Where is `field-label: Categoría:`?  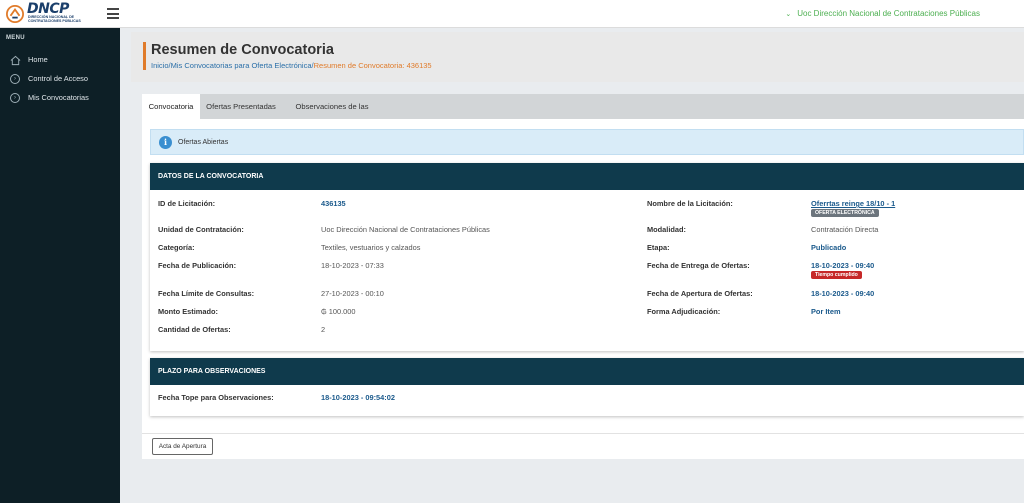 field-label: Categoría: is located at coordinates (176, 247).